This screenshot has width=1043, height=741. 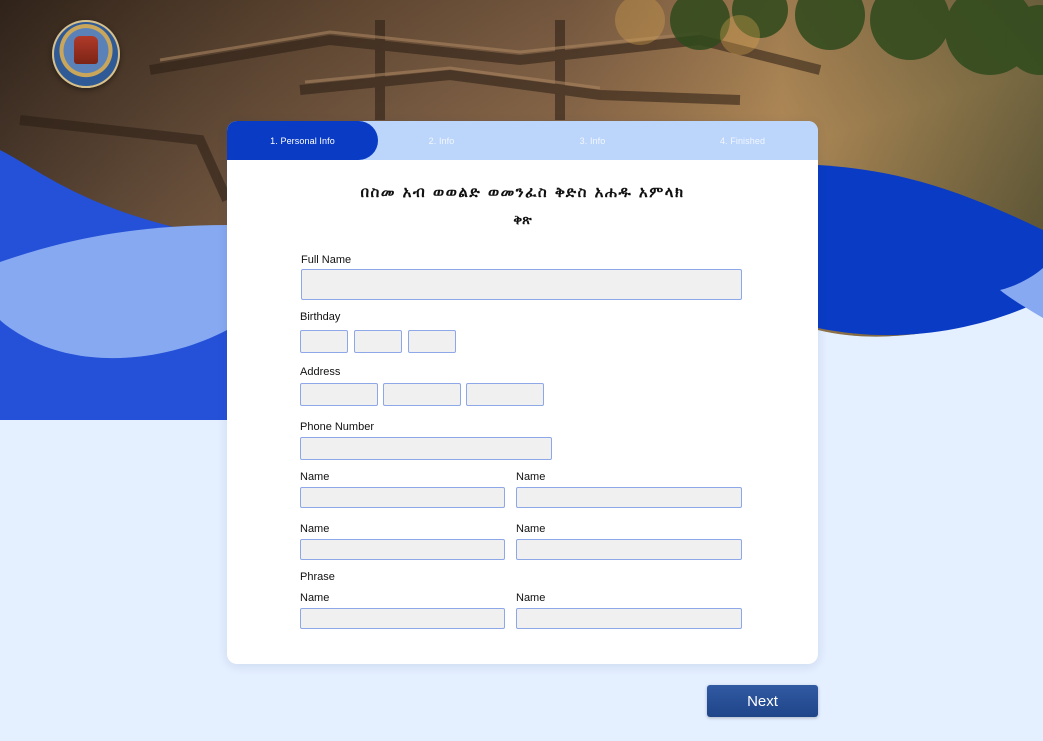 I want to click on birthday-month-input, so click(x=378, y=341).